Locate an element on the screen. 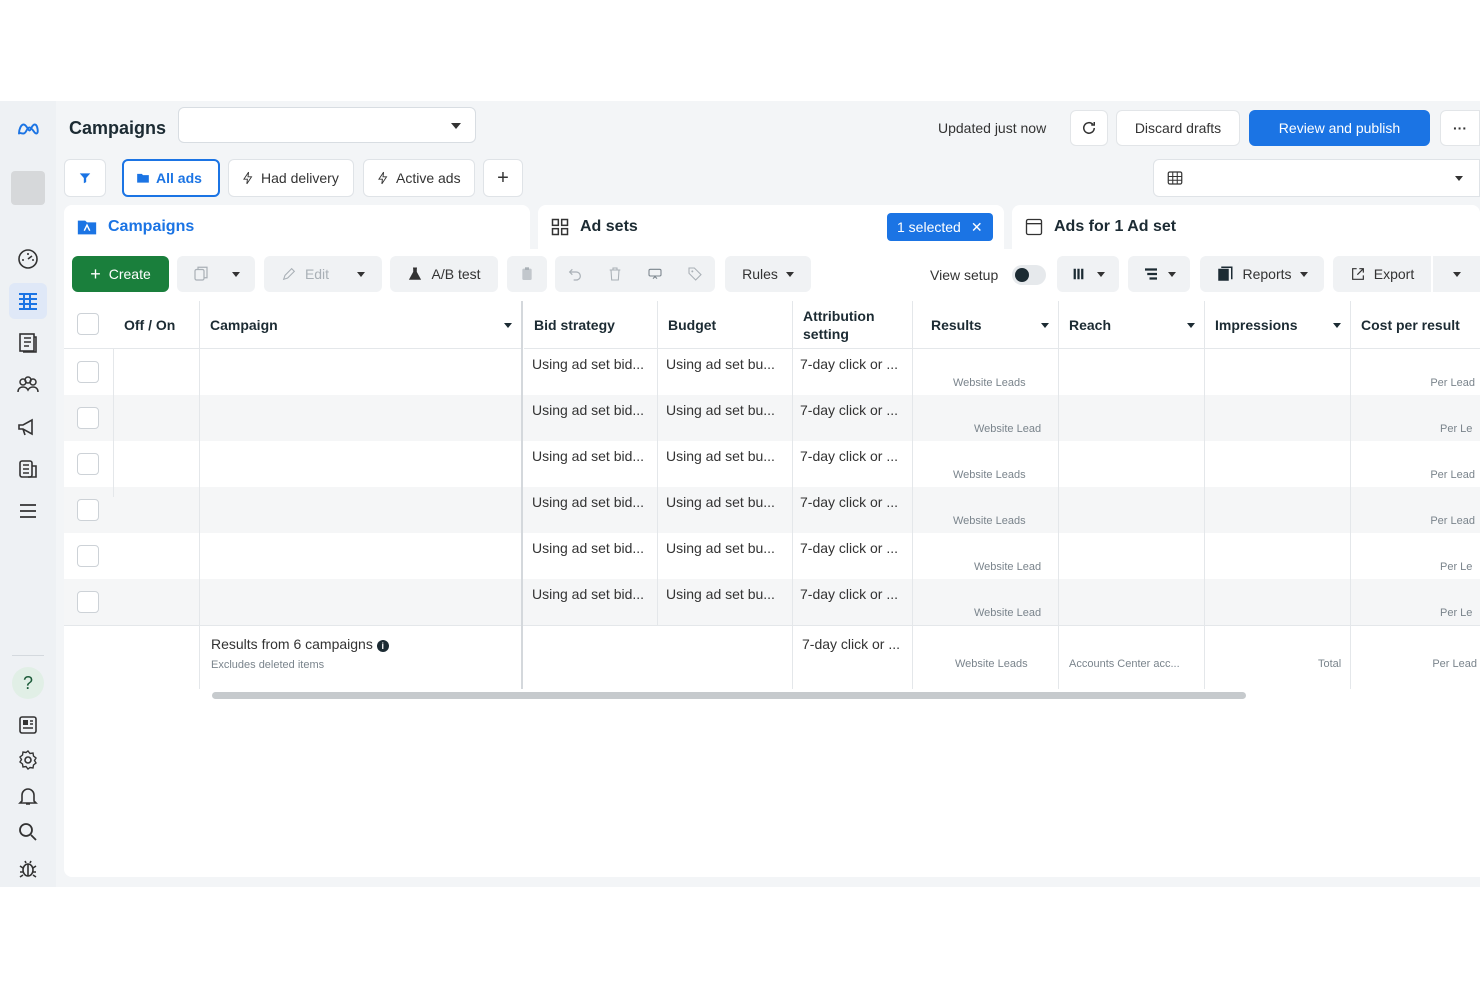  undo-icon is located at coordinates (575, 274).